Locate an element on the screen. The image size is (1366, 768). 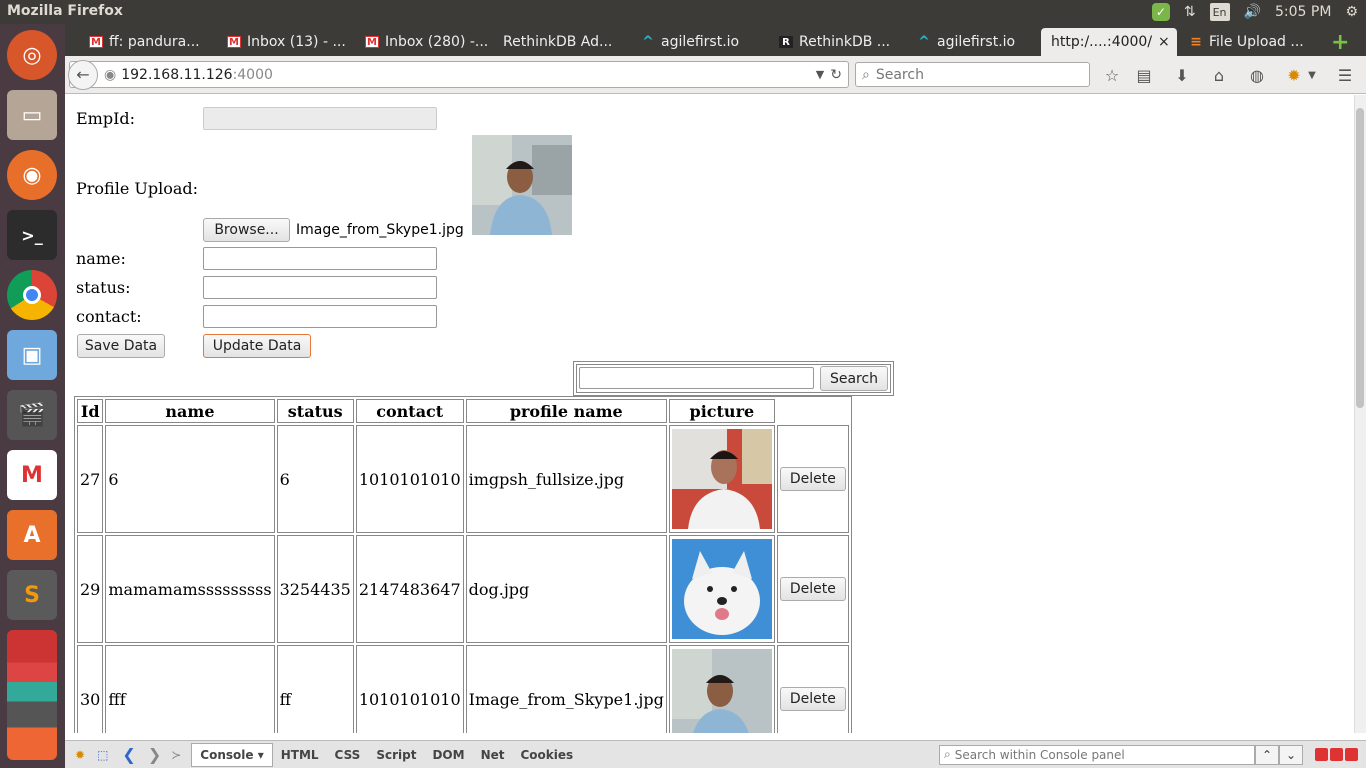
hamburger-menu-icon: ☰ is located at coordinates (1345, 75).